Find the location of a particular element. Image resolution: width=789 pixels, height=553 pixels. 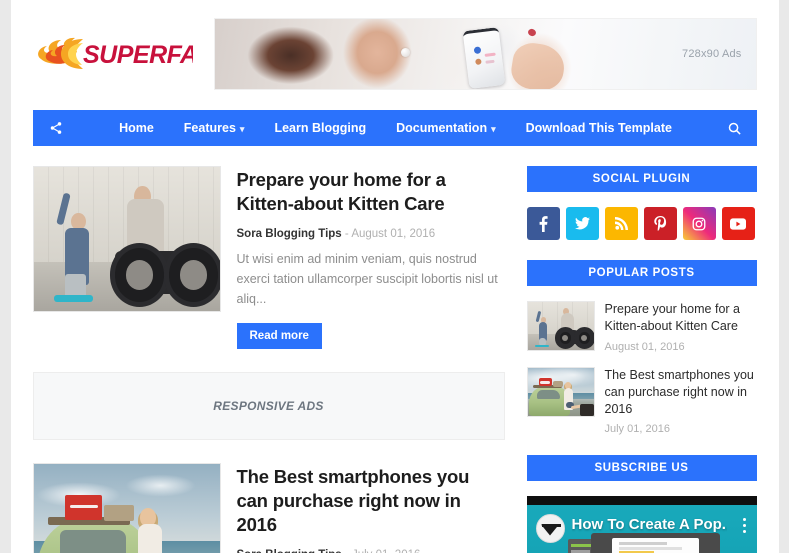

nav-item-label: Home is located at coordinates (136, 128).